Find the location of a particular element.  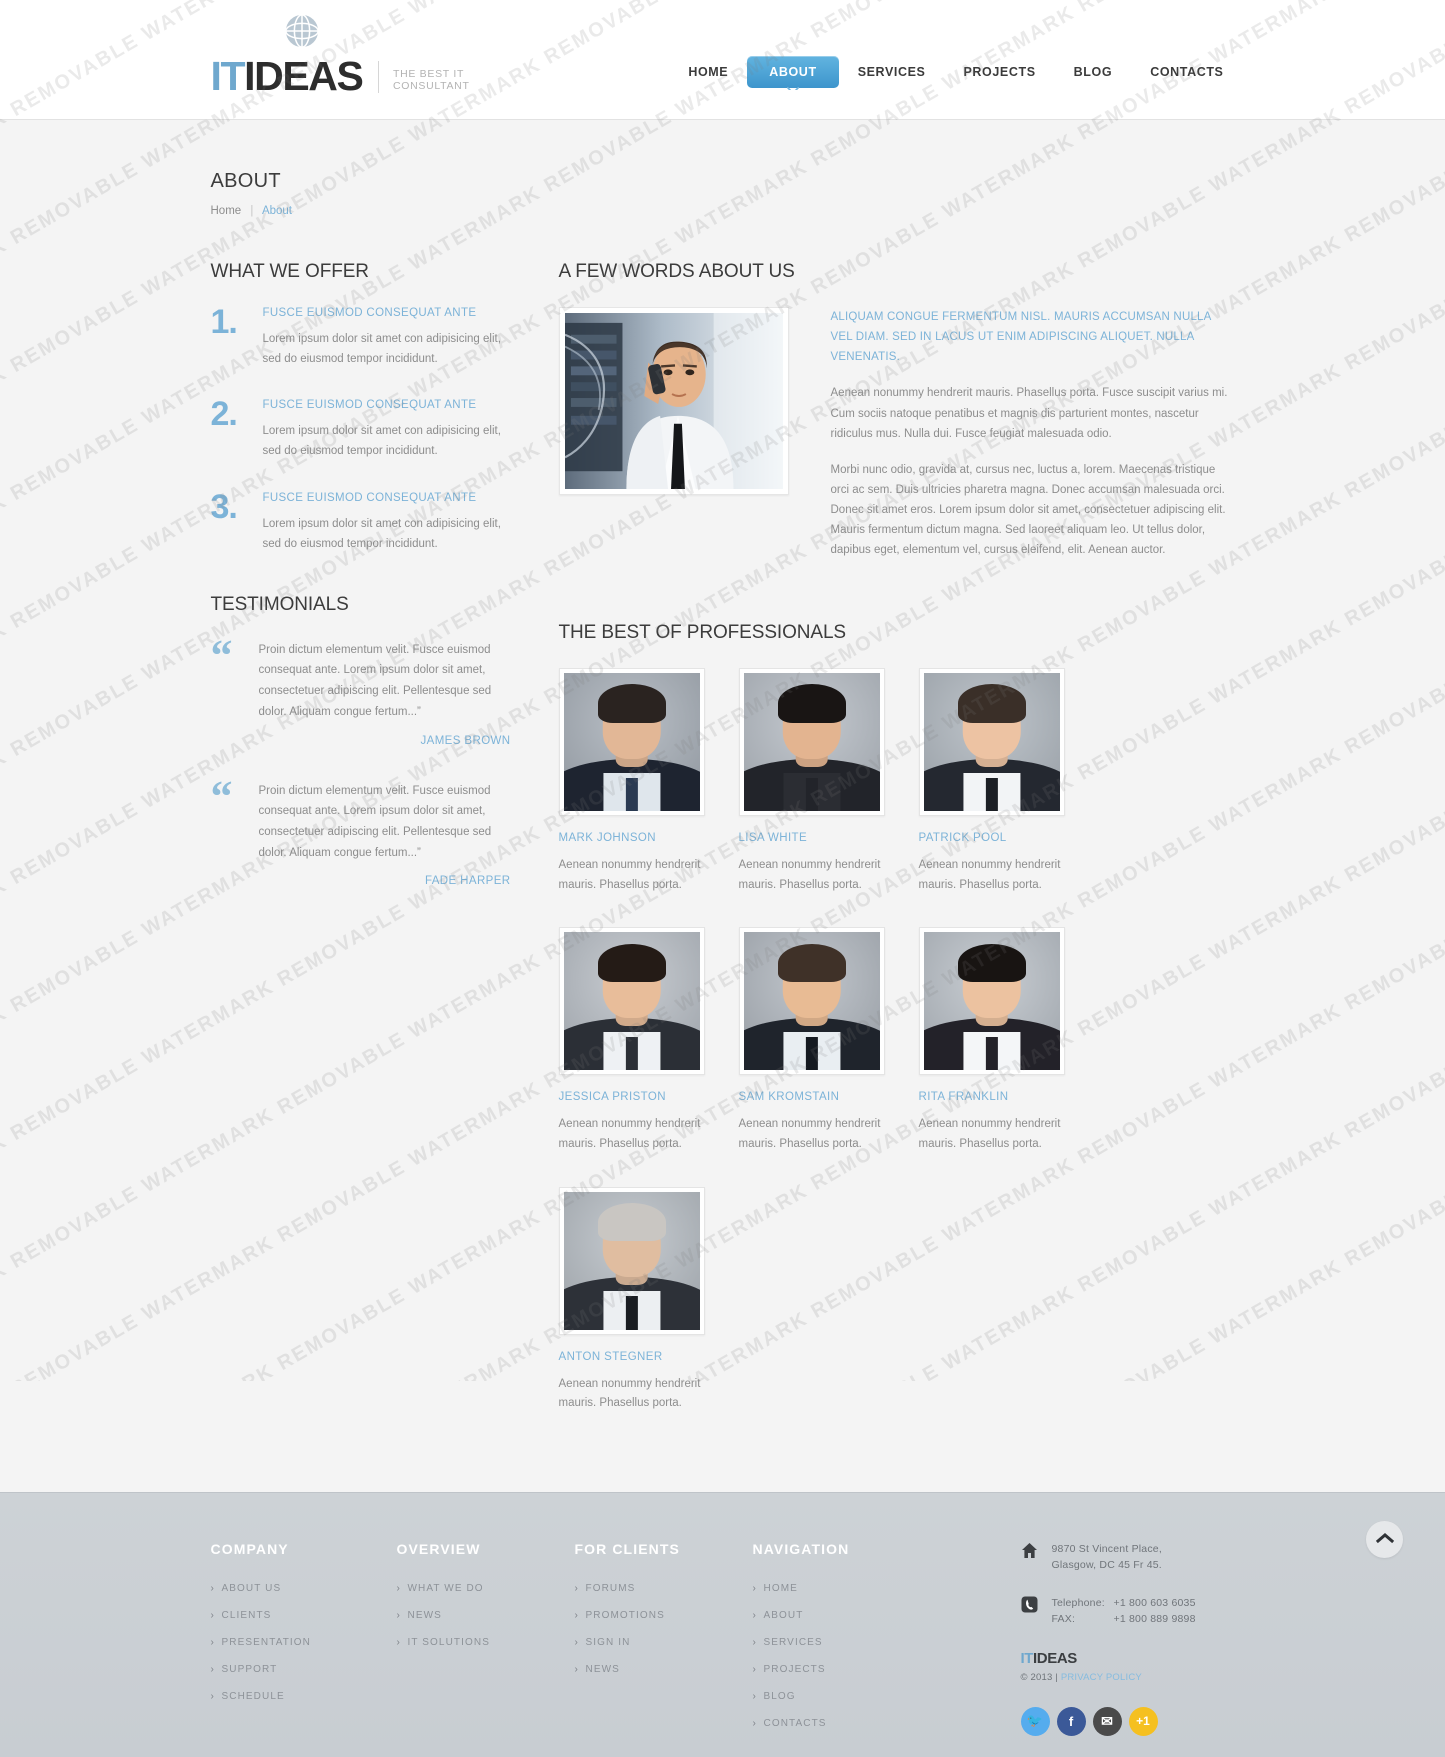

scroll-to-top-button is located at coordinates (1384, 1539).